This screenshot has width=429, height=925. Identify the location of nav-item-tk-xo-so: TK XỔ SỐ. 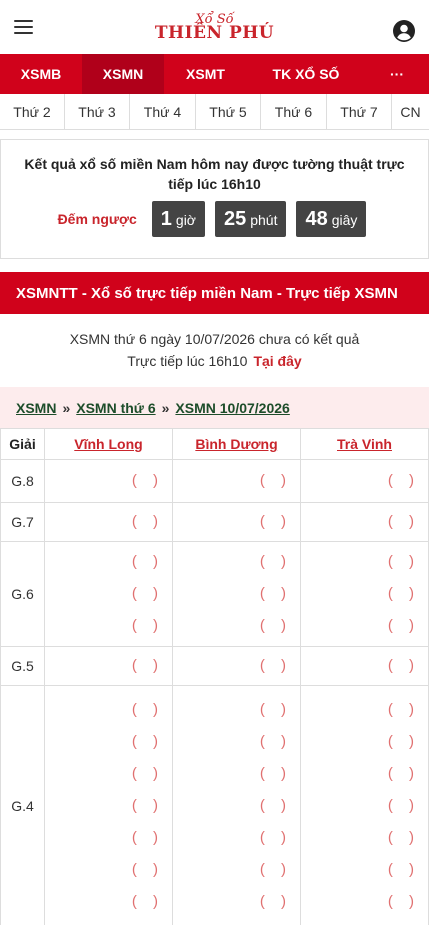
(306, 74).